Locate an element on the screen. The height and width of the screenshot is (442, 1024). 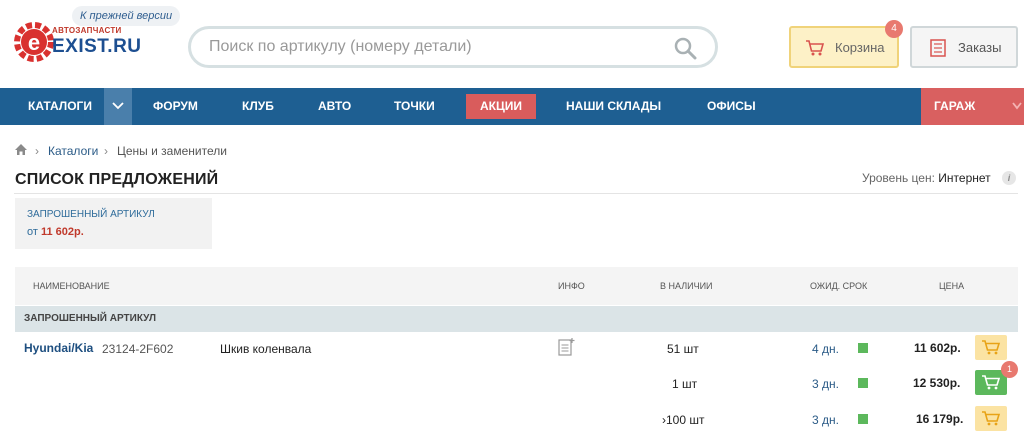
nav-warehouses: НАШИ СКЛАДЫ is located at coordinates (613, 106).